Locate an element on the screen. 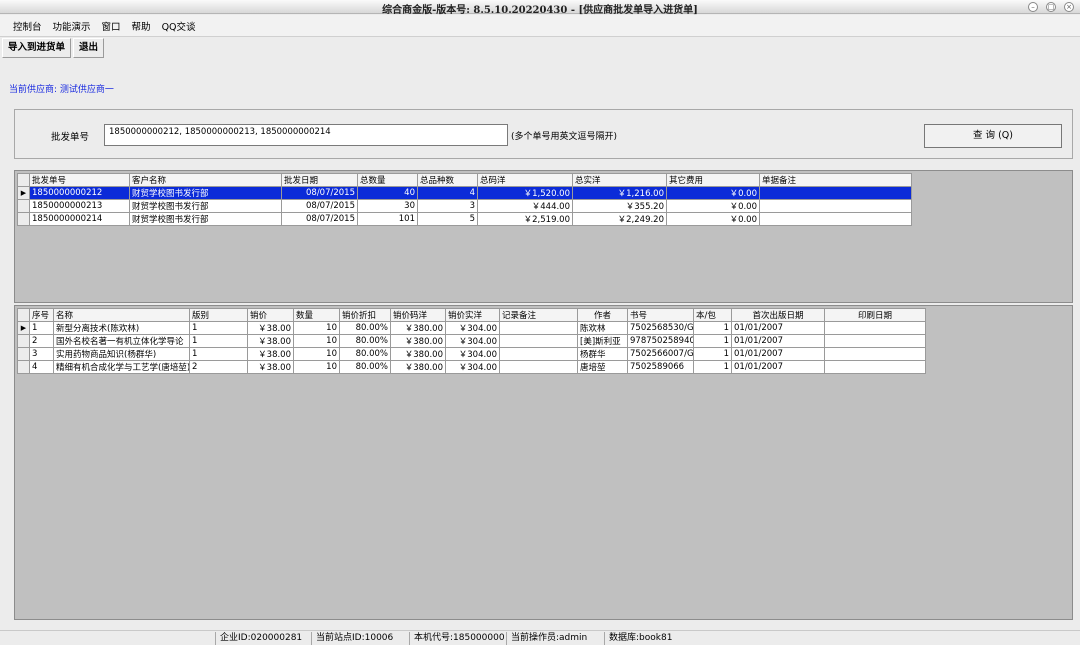 Image resolution: width=1080 pixels, height=645 pixels. import-to-purchase-button: 导入到进货单 is located at coordinates (37, 48).